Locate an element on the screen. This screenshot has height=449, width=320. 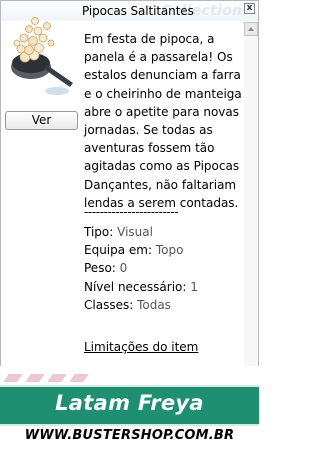
item-limits-link: Limitações do item is located at coordinates (141, 347).